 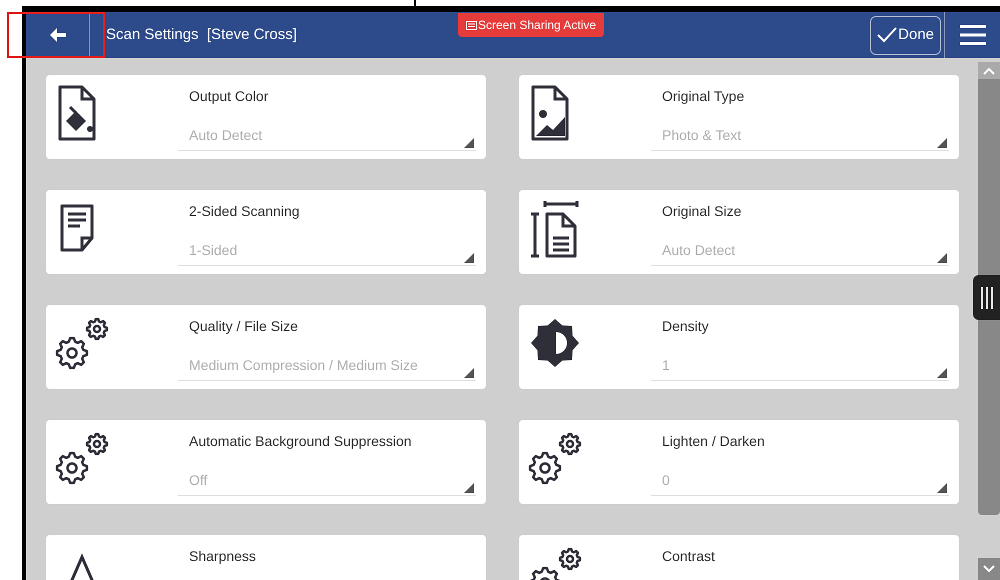 What do you see at coordinates (905, 35) in the screenshot?
I see `done-button: Done` at bounding box center [905, 35].